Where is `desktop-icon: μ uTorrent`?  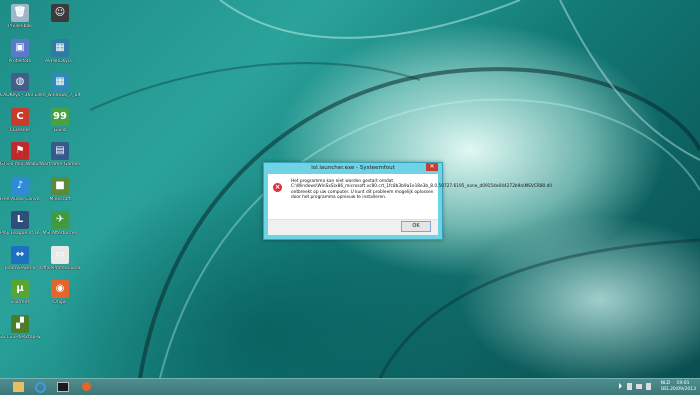
desktop-icon: μ uTorrent is located at coordinates (20, 292).